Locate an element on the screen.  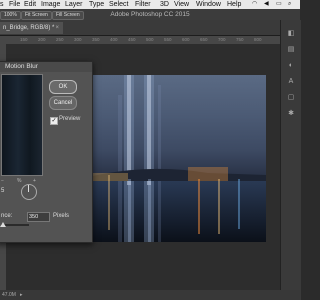
ruler-tick: 550 is located at coordinates (168, 39).